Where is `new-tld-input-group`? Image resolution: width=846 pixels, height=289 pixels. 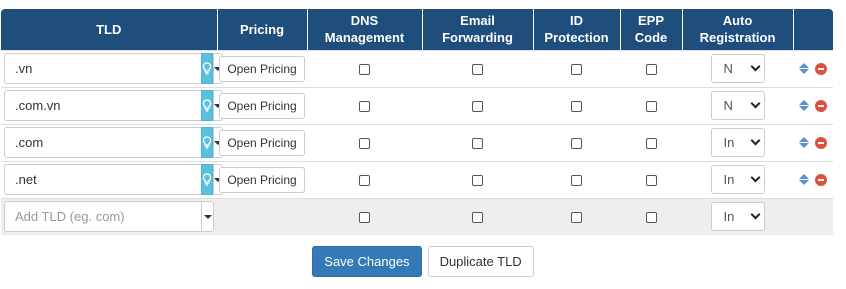
new-tld-input-group is located at coordinates (109, 217).